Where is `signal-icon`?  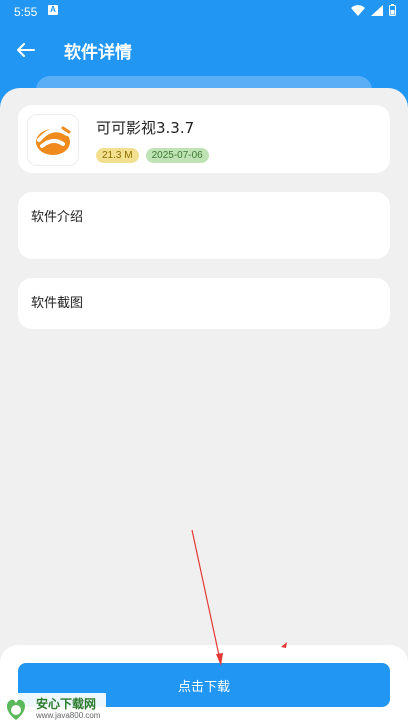
signal-icon is located at coordinates (377, 10).